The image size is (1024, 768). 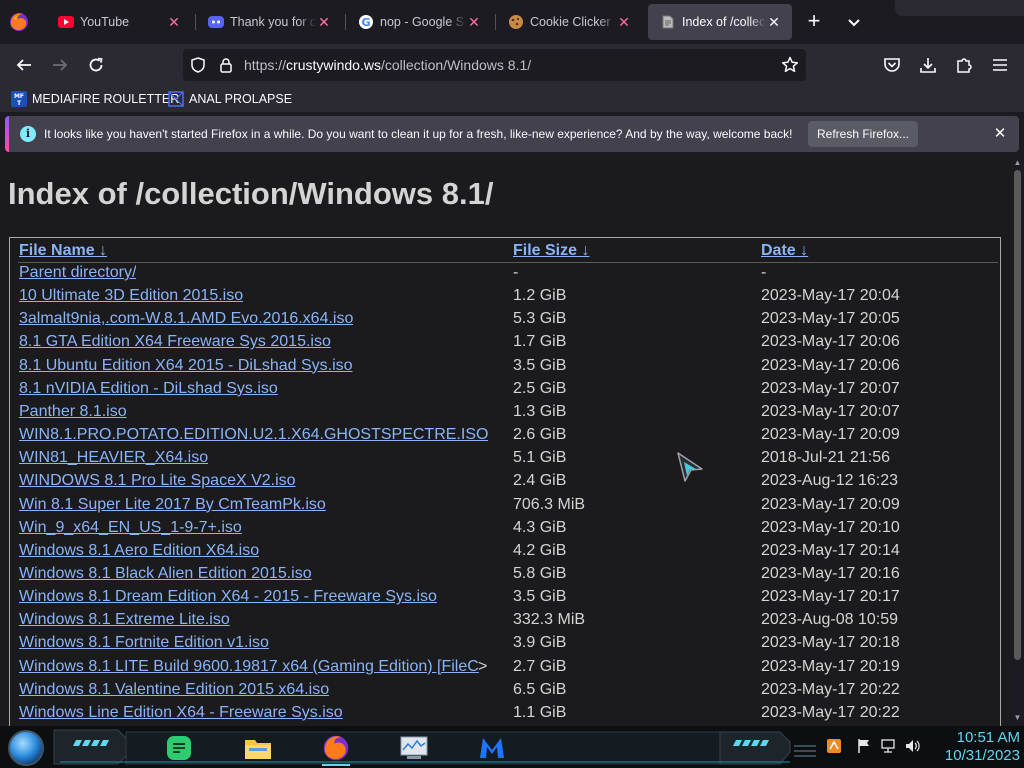 I want to click on firefox-icon, so click(x=336, y=748).